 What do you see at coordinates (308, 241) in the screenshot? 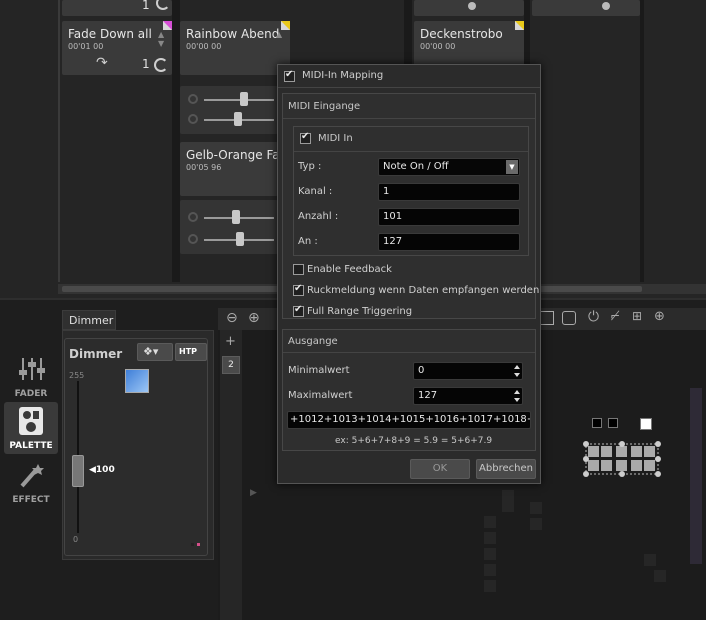
I see `on-label: An :` at bounding box center [308, 241].